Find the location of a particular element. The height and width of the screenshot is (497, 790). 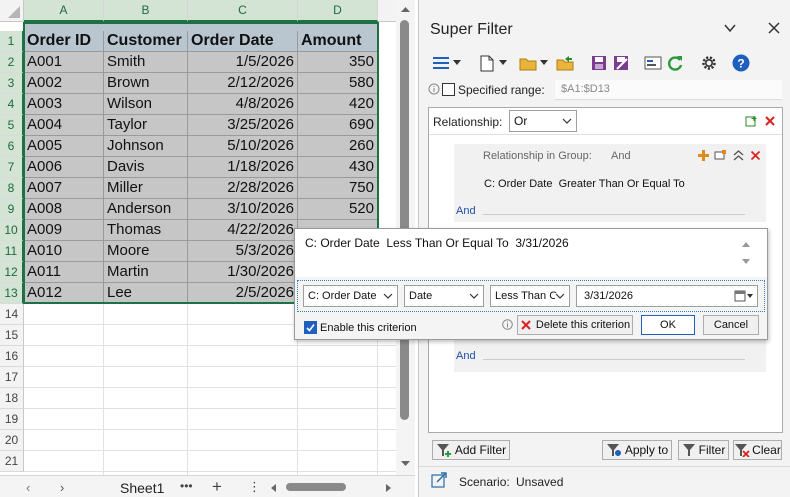

row-header: 17 is located at coordinates (12, 377).